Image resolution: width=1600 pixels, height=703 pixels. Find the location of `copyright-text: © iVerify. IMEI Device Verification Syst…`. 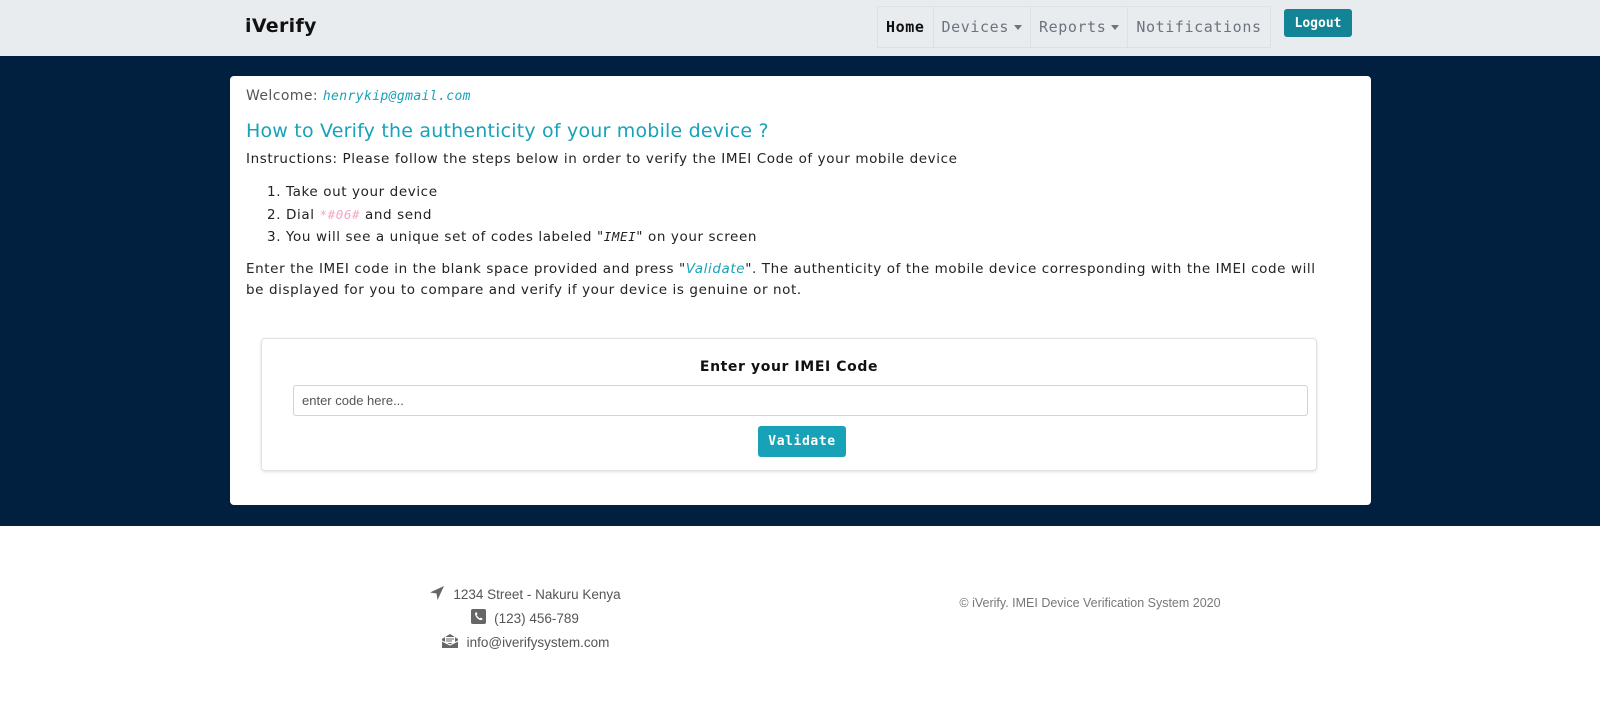

copyright-text: © iVerify. IMEI Device Verification Syst… is located at coordinates (1090, 603).